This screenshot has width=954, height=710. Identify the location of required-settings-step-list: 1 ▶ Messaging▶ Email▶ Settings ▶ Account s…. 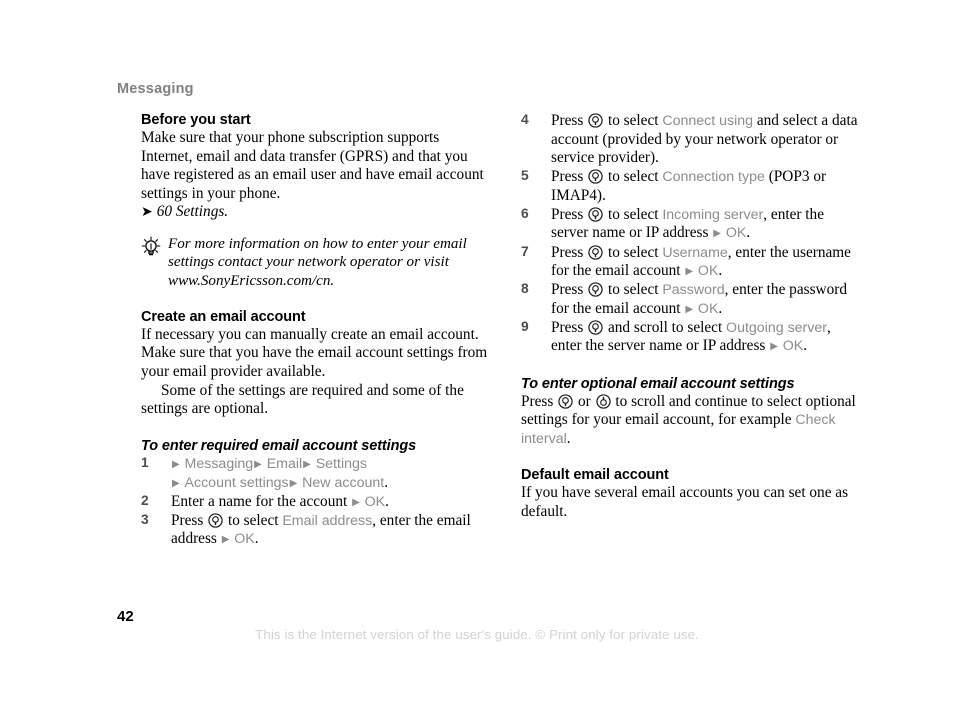
(316, 502).